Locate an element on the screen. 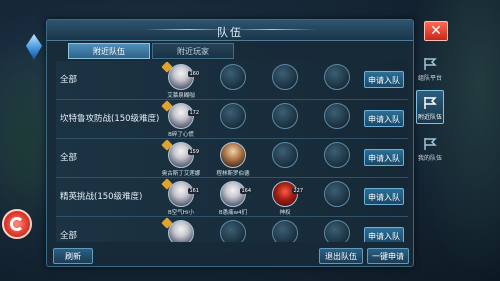 Image resolution: width=500 pixels, height=281 pixels. side-item-label: 我的队伍 is located at coordinates (429, 158).